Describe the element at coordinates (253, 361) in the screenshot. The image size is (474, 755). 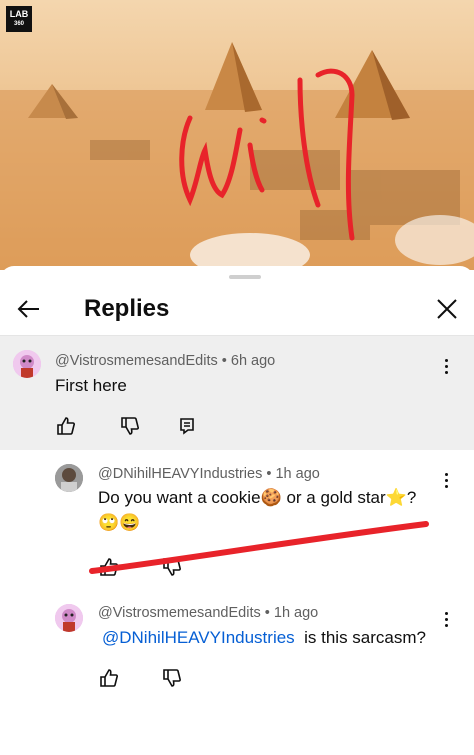
I see `comment-time: 6h ago` at that location.